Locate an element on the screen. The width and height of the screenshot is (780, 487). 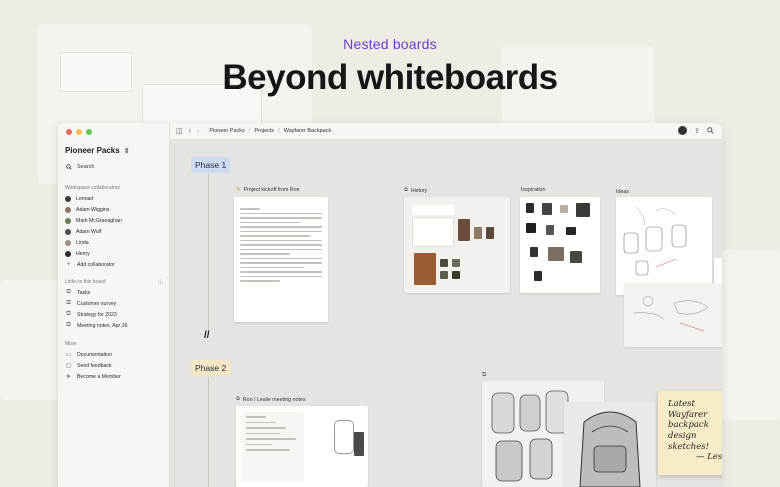
meeting-notes-card is located at coordinates (302, 446).